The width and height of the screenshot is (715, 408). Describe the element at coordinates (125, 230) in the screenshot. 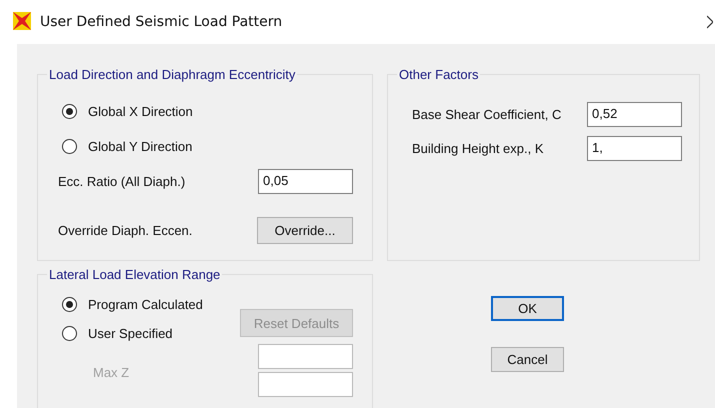

I see `field-label: Override Diaph. Eccen.` at that location.